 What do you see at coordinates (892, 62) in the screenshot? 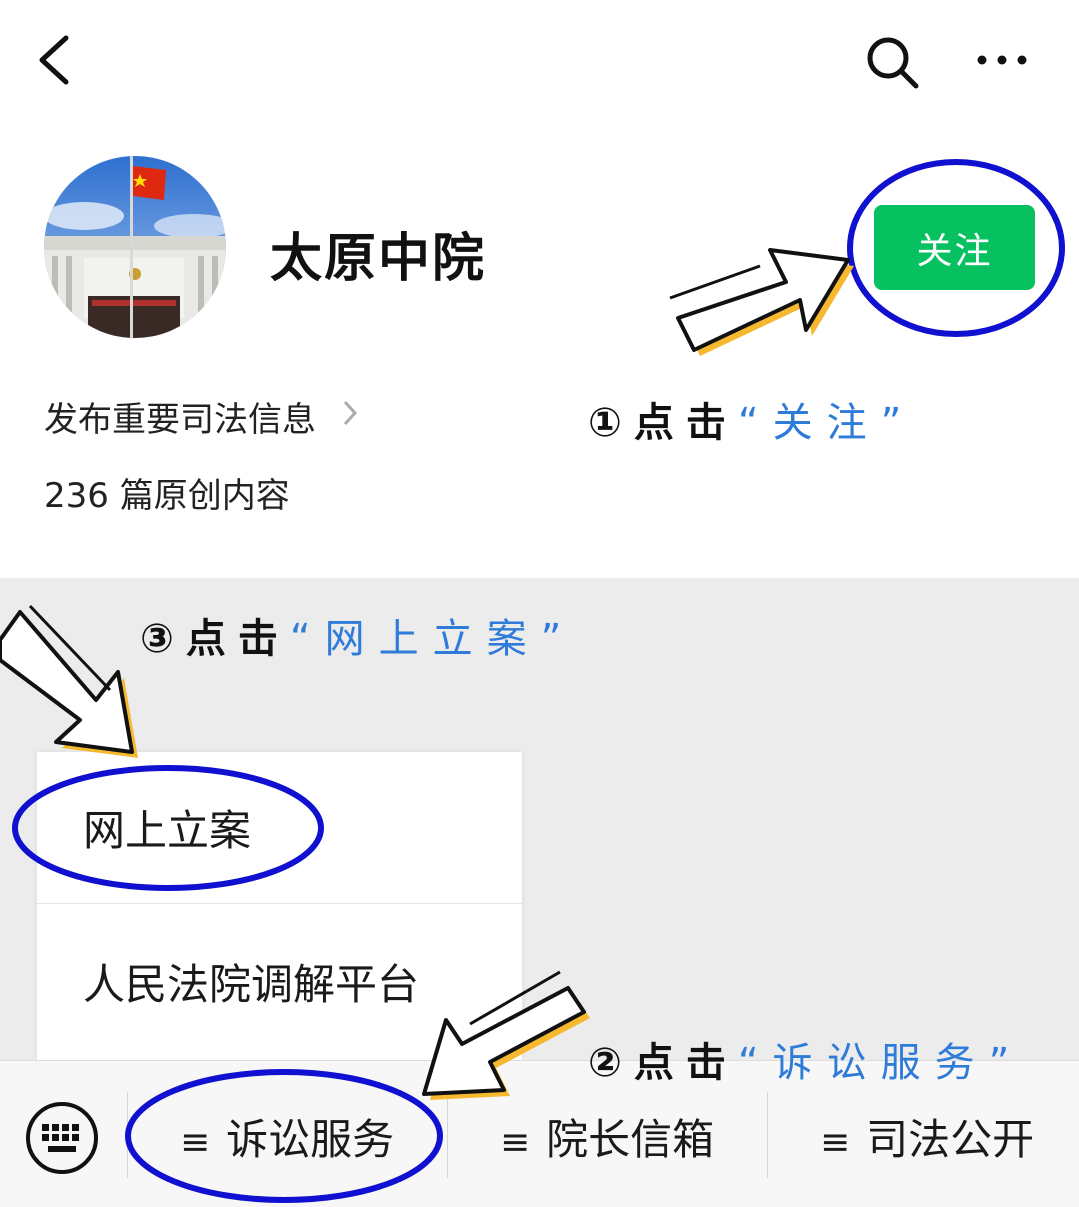
I see `search-icon` at bounding box center [892, 62].